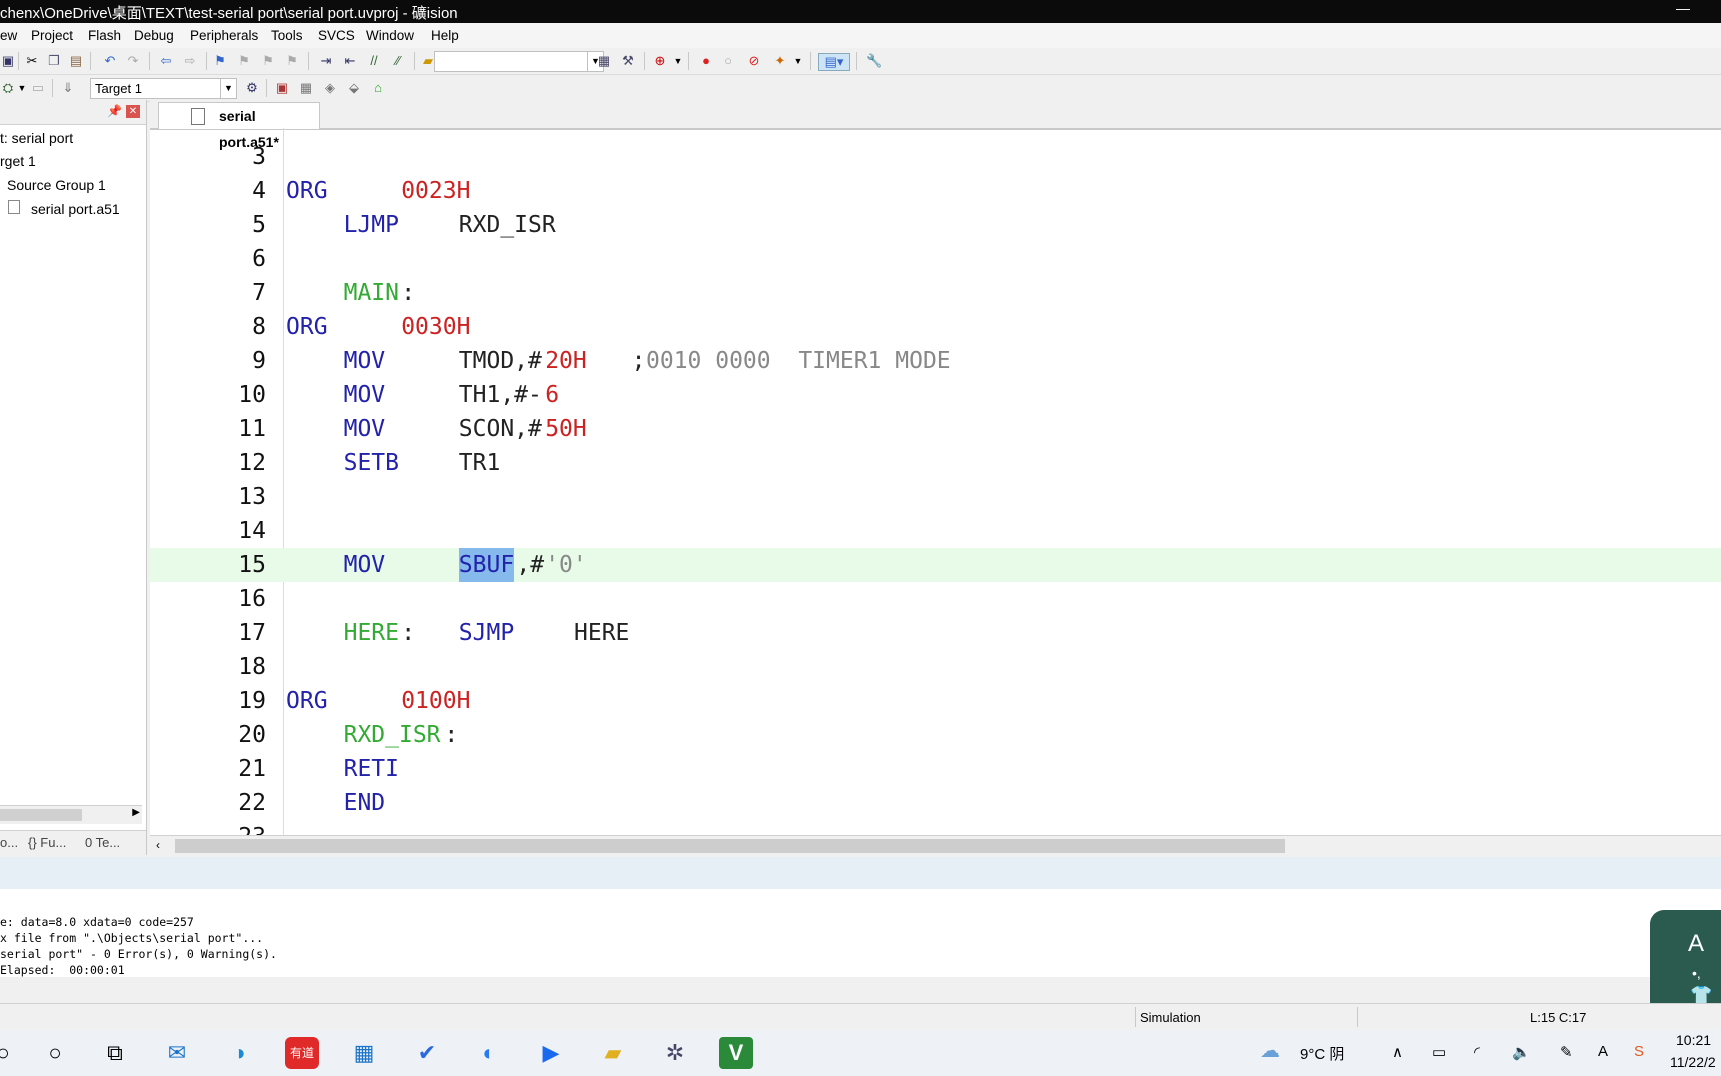 The image size is (1721, 1076). Describe the element at coordinates (115, 1053) in the screenshot. I see `task-view-icon: ⧉` at that location.